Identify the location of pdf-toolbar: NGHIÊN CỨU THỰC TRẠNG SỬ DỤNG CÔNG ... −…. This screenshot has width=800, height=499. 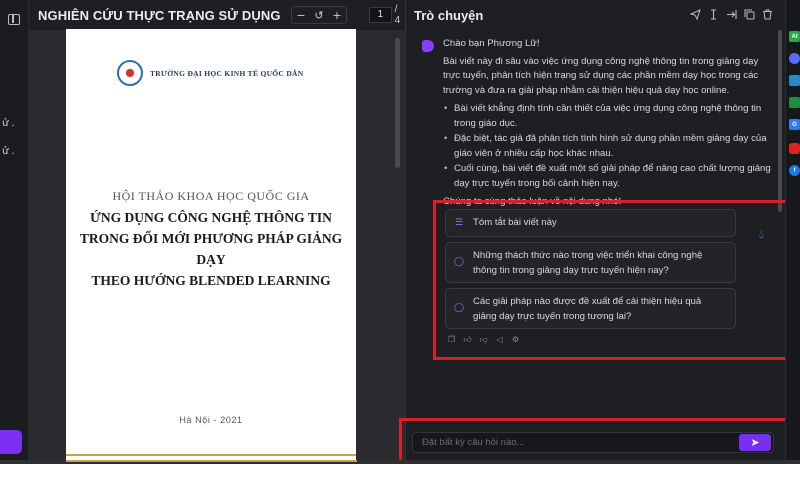
(217, 15).